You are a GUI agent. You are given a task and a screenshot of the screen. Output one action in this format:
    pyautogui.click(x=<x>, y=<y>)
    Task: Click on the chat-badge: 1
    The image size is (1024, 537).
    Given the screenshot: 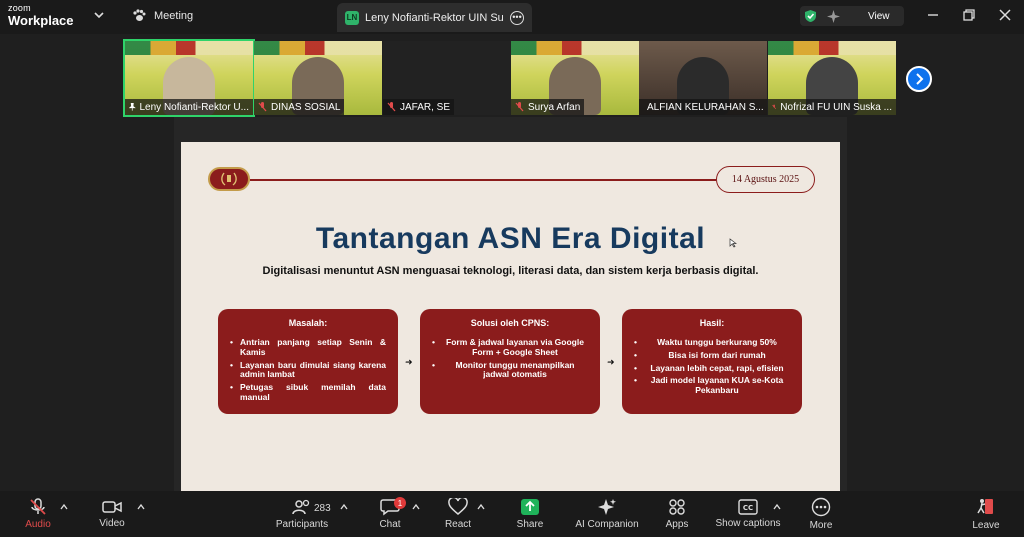 What is the action you would take?
    pyautogui.click(x=400, y=503)
    